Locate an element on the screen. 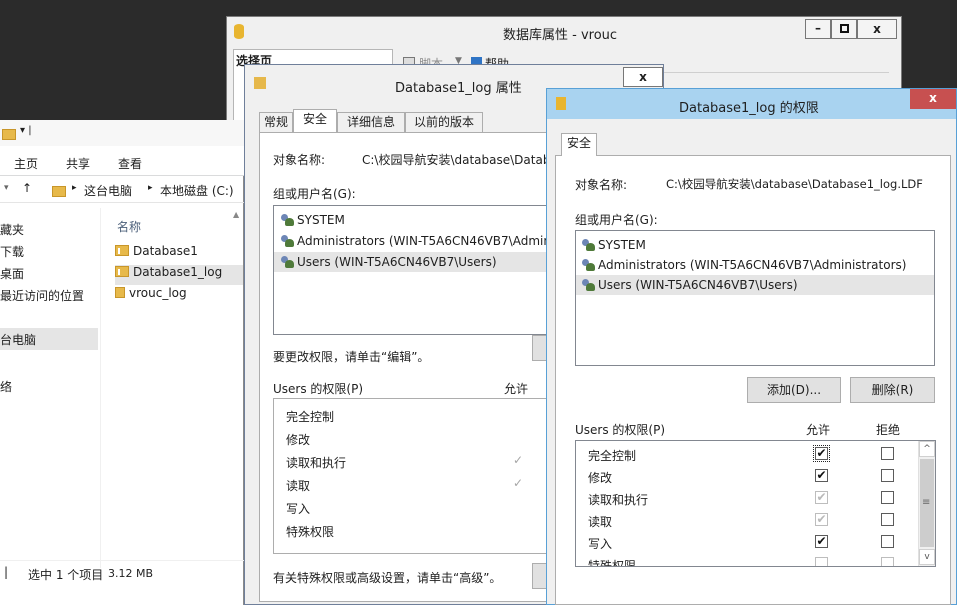  permissions-title: Database1_log 的权限 is located at coordinates (749, 108).